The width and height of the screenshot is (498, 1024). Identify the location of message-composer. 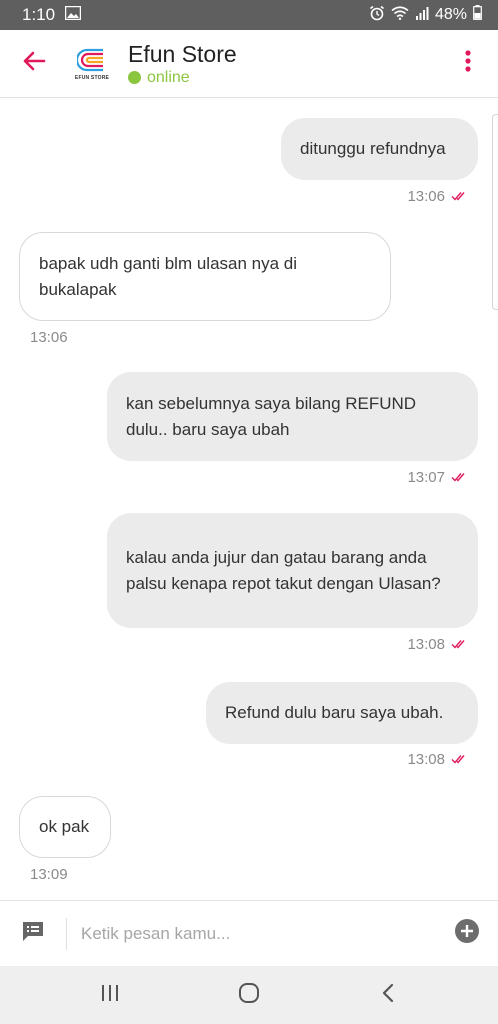
(249, 933).